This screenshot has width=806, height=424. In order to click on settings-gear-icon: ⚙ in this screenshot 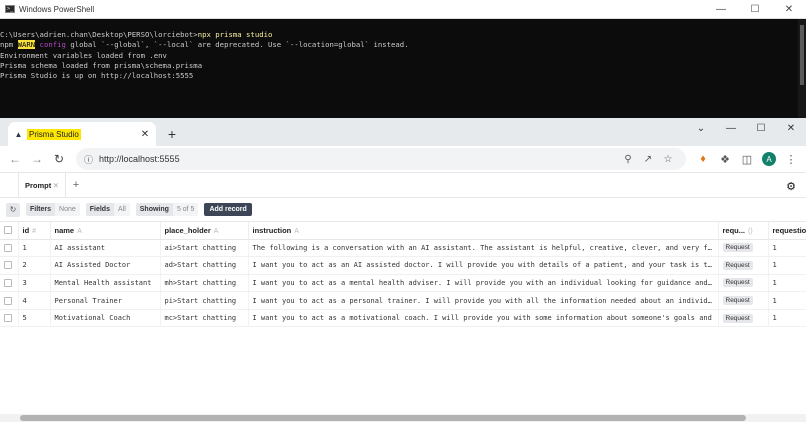, I will do `click(791, 186)`.